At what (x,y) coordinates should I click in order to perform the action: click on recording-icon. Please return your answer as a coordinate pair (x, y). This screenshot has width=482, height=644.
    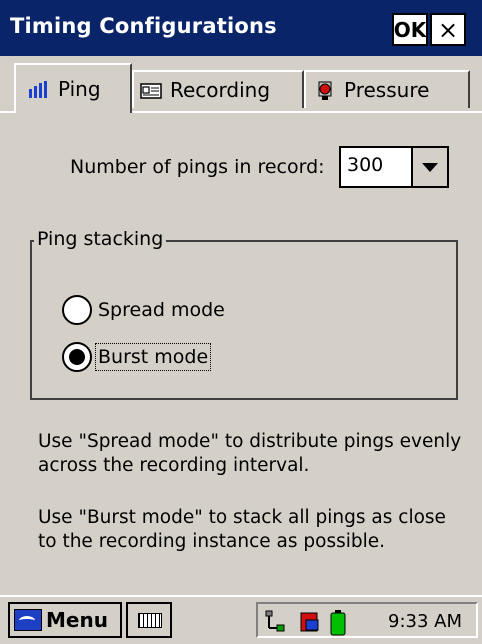
    Looking at the image, I should click on (151, 90).